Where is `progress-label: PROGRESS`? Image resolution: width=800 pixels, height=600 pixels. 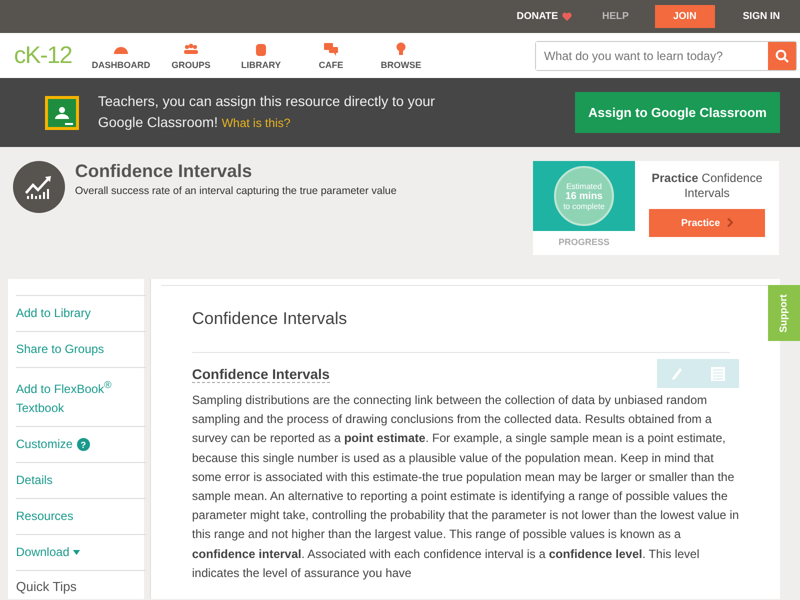
progress-label: PROGRESS is located at coordinates (584, 242).